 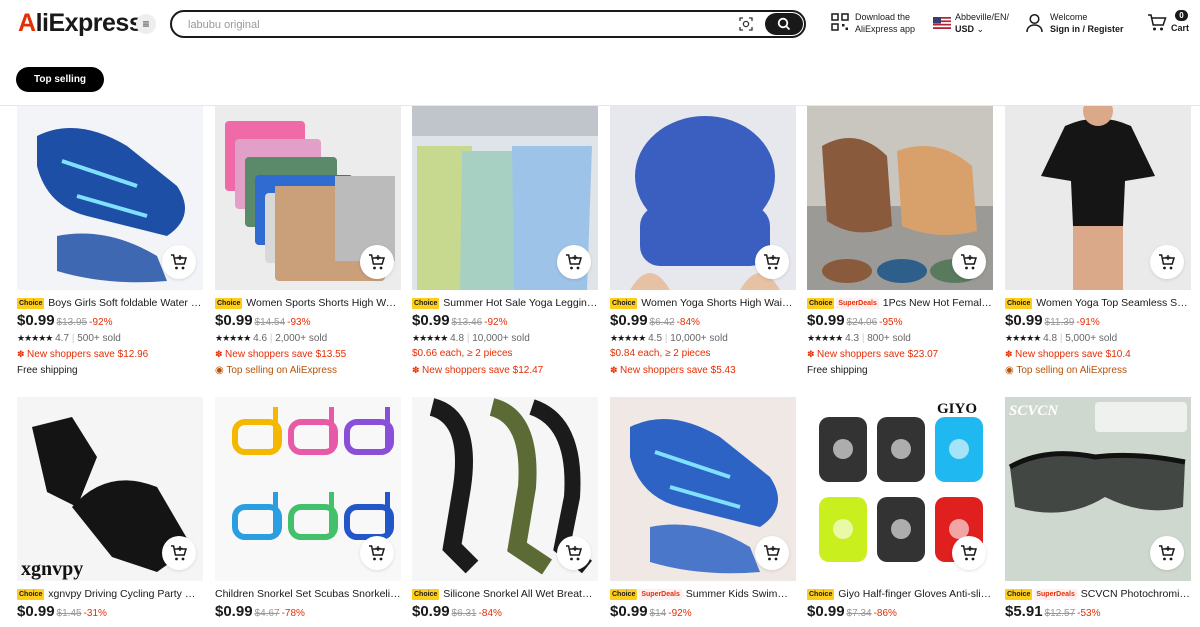 I want to click on image-search-icon, so click(x=746, y=24).